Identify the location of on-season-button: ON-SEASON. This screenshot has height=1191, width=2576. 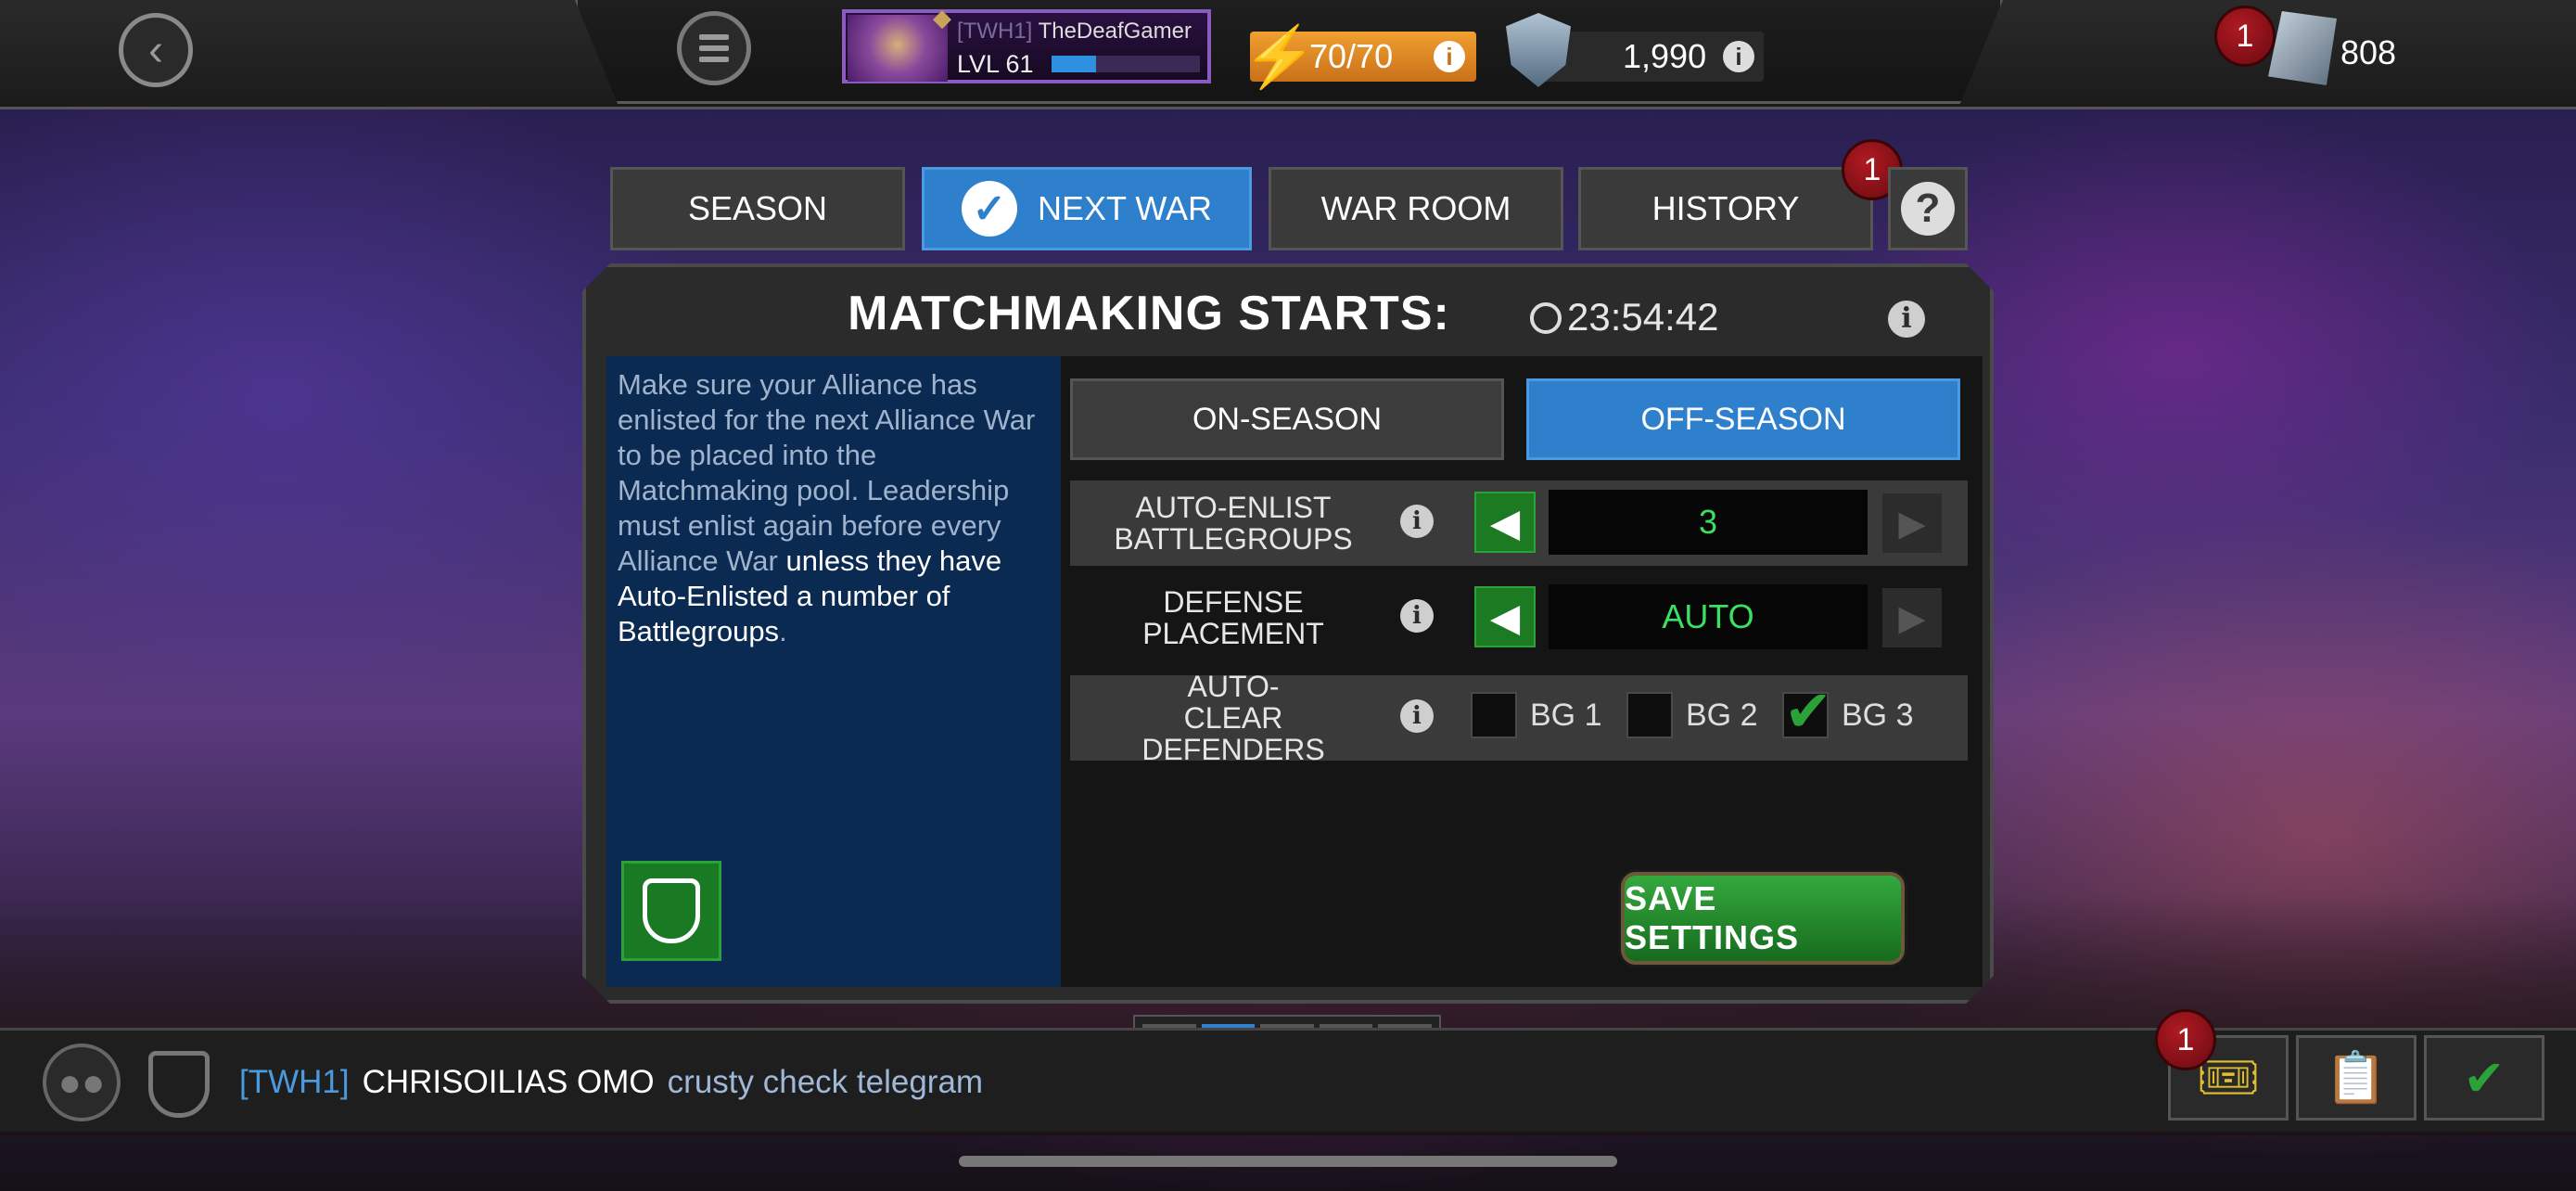
(1287, 419).